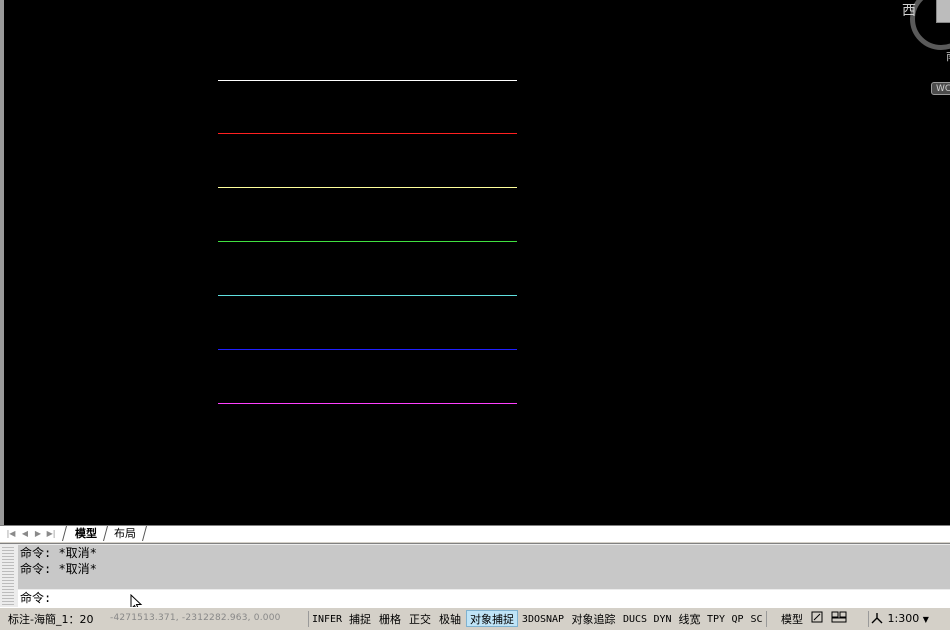  Describe the element at coordinates (737, 618) in the screenshot. I see `status-toggle-12: QP` at that location.